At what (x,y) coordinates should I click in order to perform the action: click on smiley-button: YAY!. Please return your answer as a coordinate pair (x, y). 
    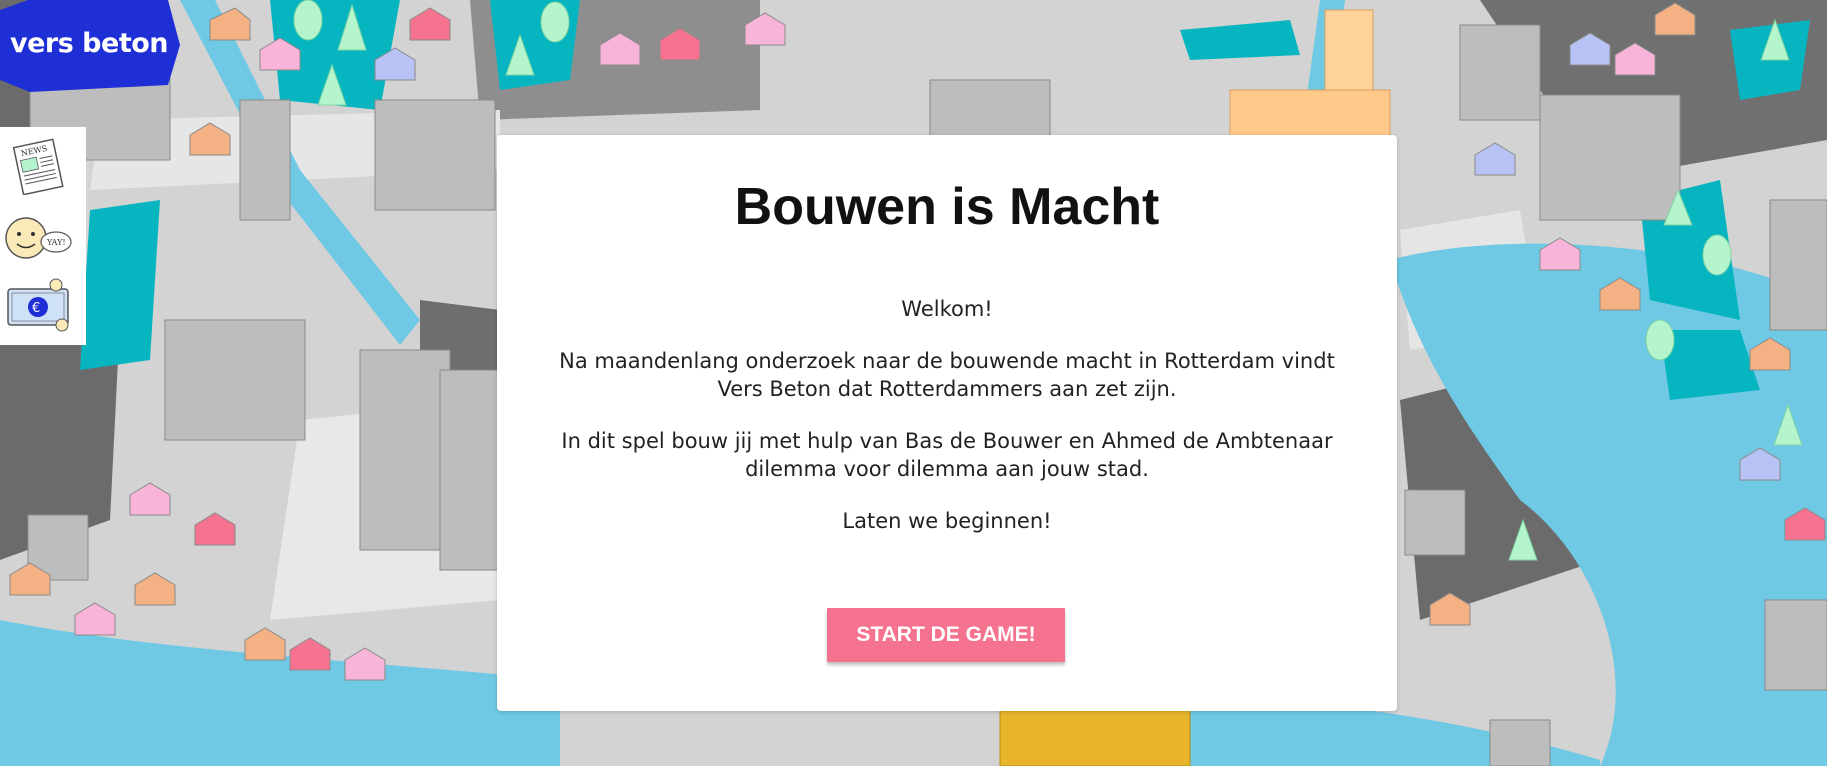
    Looking at the image, I should click on (38, 239).